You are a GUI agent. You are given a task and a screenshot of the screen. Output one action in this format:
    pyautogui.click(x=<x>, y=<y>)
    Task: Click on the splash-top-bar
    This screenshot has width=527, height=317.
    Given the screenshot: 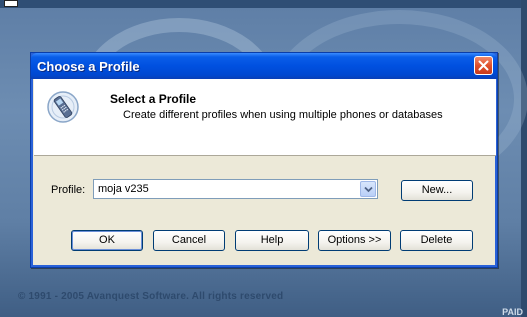 What is the action you would take?
    pyautogui.click(x=263, y=4)
    